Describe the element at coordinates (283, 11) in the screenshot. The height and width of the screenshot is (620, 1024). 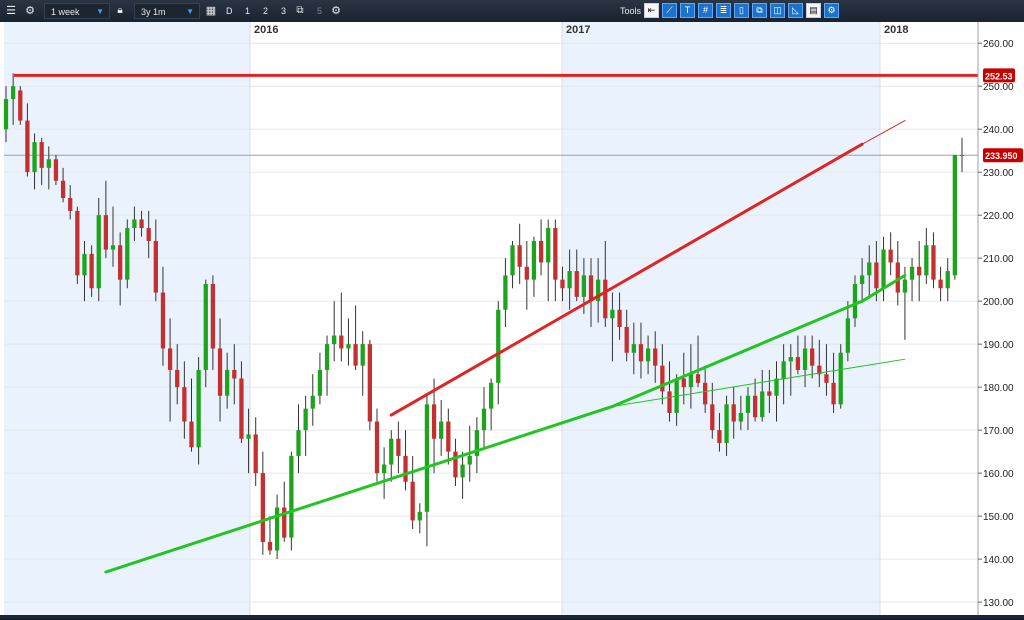
I see `period-button-3: 3` at that location.